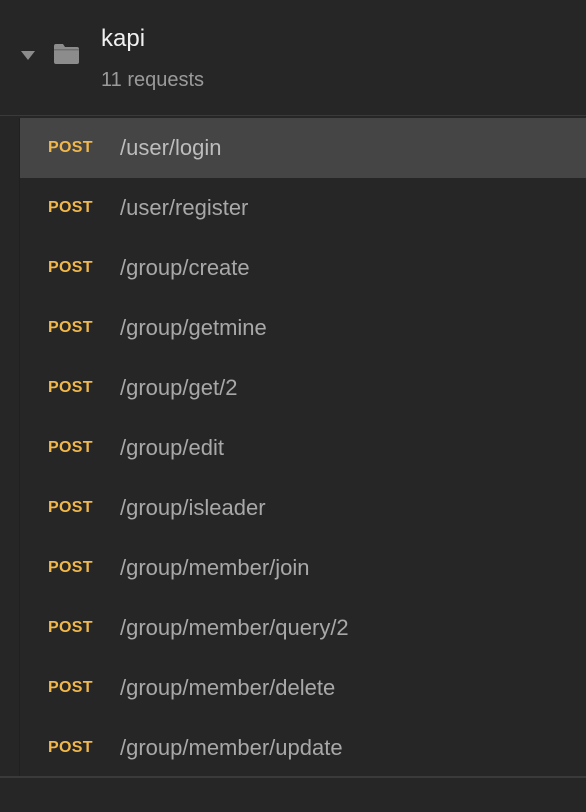 The height and width of the screenshot is (812, 586). I want to click on request-item: POST/group/getmine, so click(303, 328).